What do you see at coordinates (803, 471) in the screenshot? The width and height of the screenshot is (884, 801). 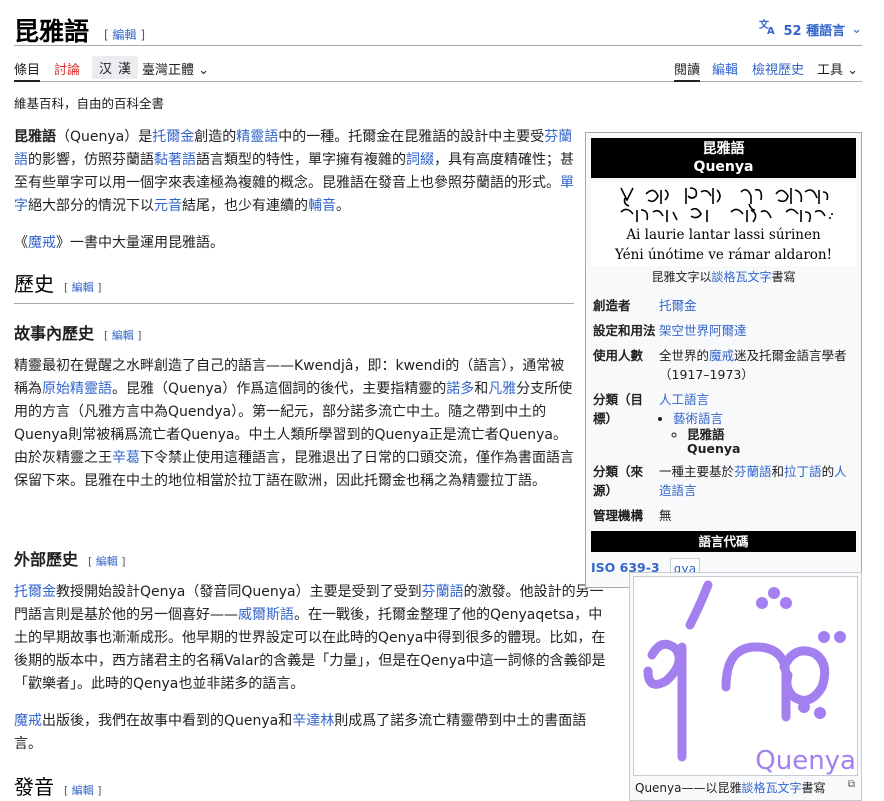 I see `link-latin: 拉丁語` at bounding box center [803, 471].